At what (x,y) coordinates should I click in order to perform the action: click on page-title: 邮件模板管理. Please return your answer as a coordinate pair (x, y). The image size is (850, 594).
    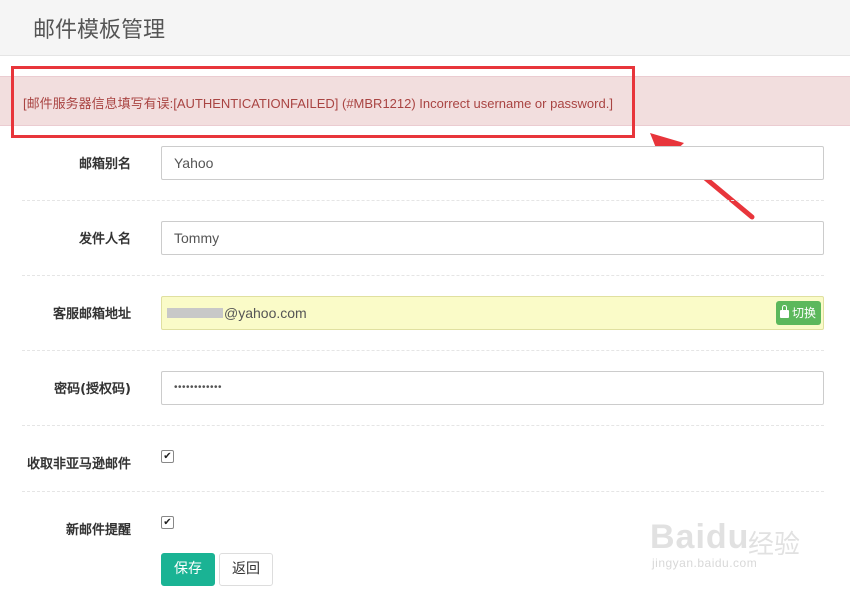
    Looking at the image, I should click on (99, 30).